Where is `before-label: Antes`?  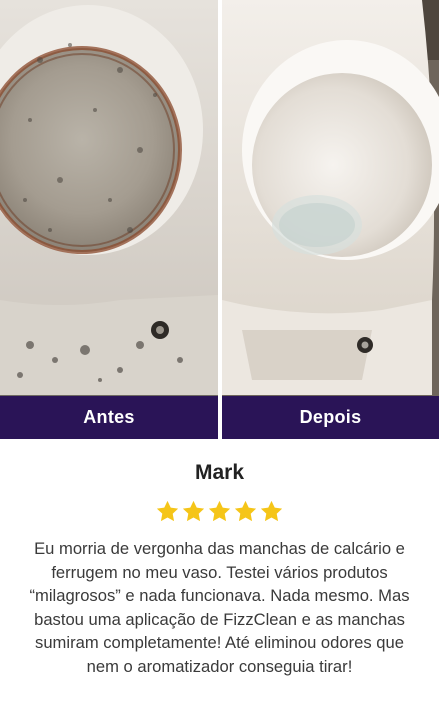
before-label: Antes is located at coordinates (109, 417).